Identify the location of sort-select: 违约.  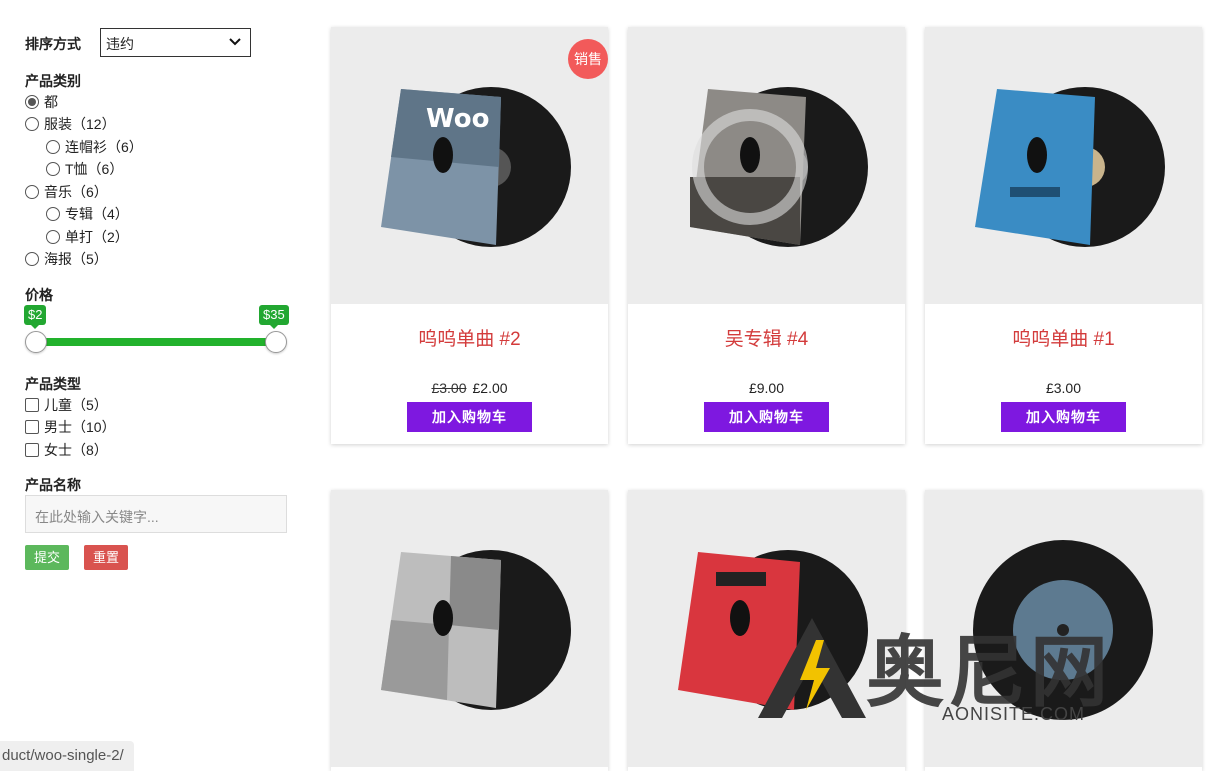
(175, 42).